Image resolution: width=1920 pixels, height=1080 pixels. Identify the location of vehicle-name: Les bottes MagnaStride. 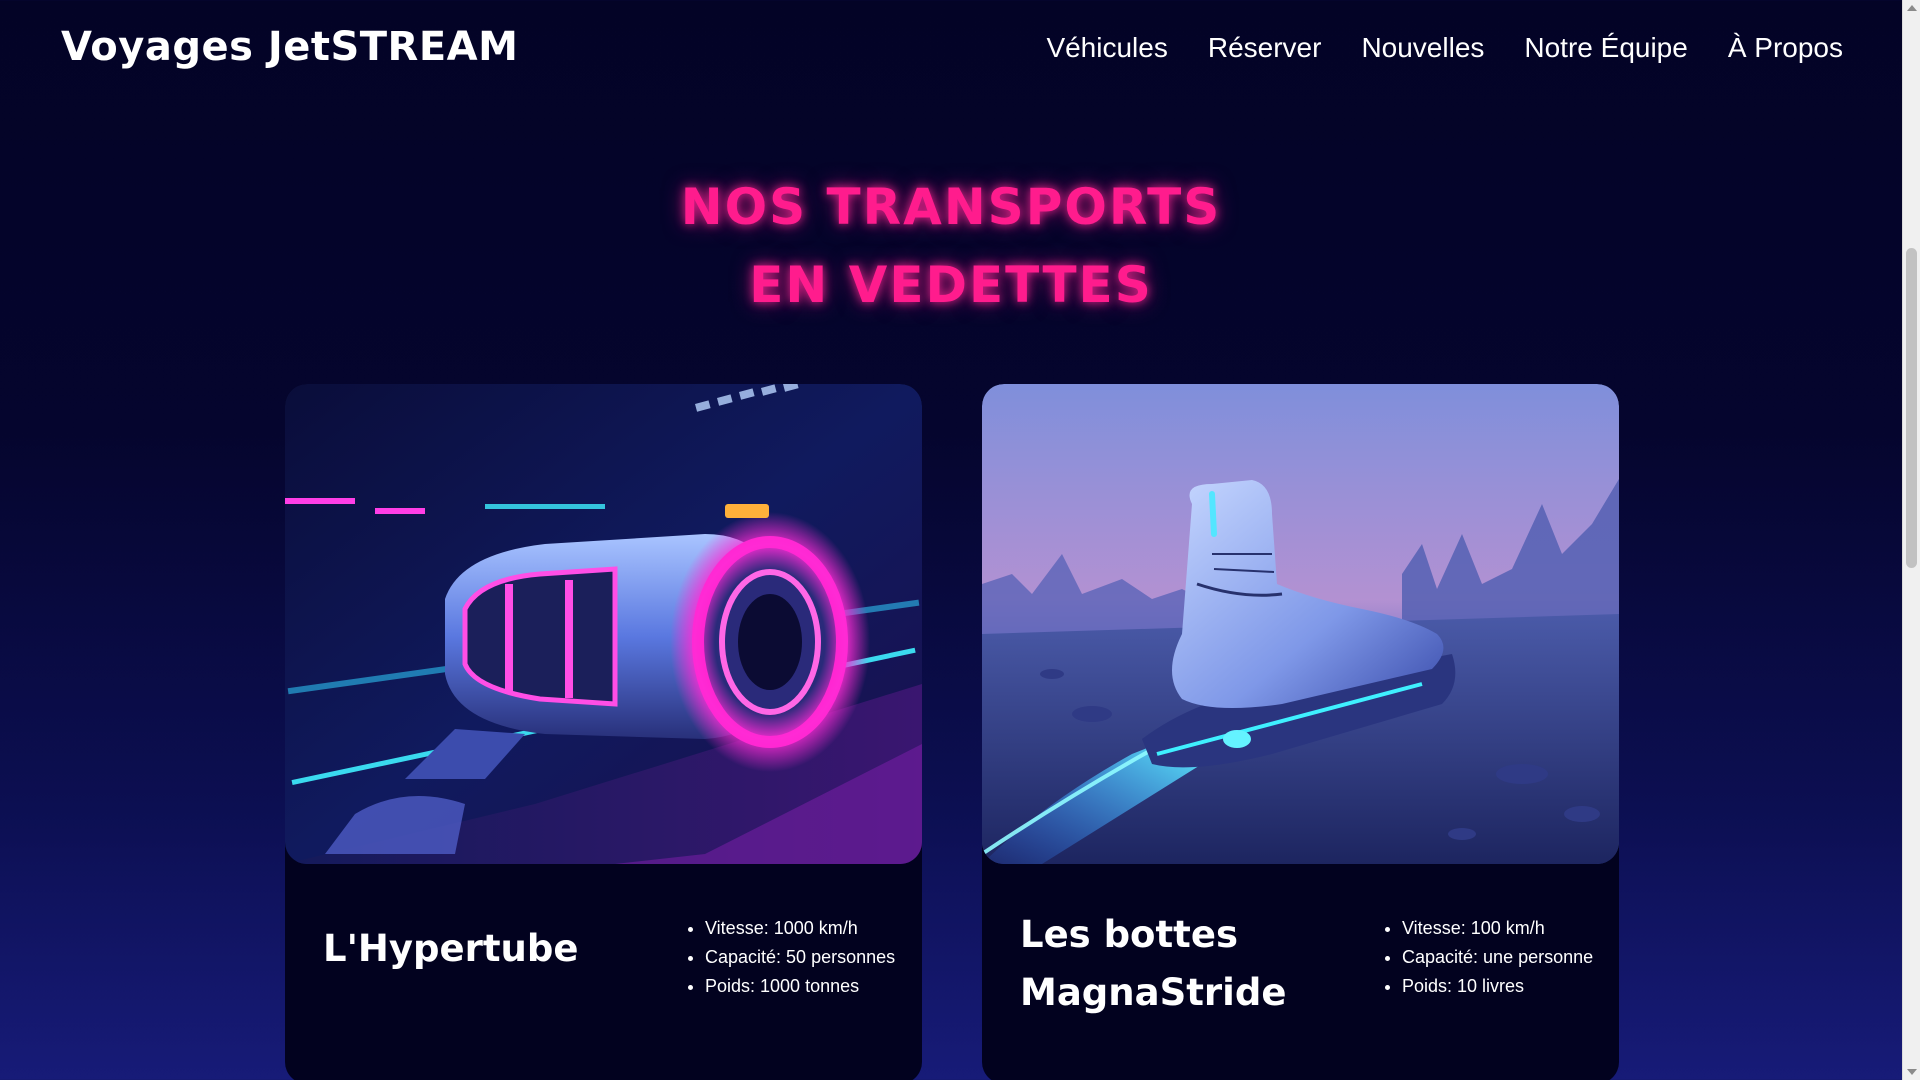
(1153, 963).